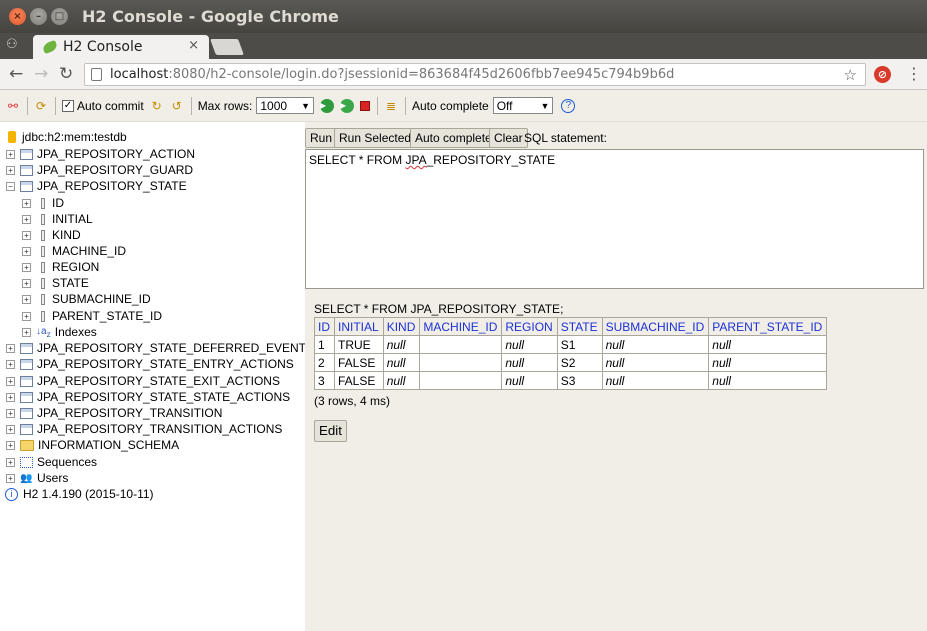 The image size is (927, 631). Describe the element at coordinates (508, 138) in the screenshot. I see `clear-button: Clear` at that location.